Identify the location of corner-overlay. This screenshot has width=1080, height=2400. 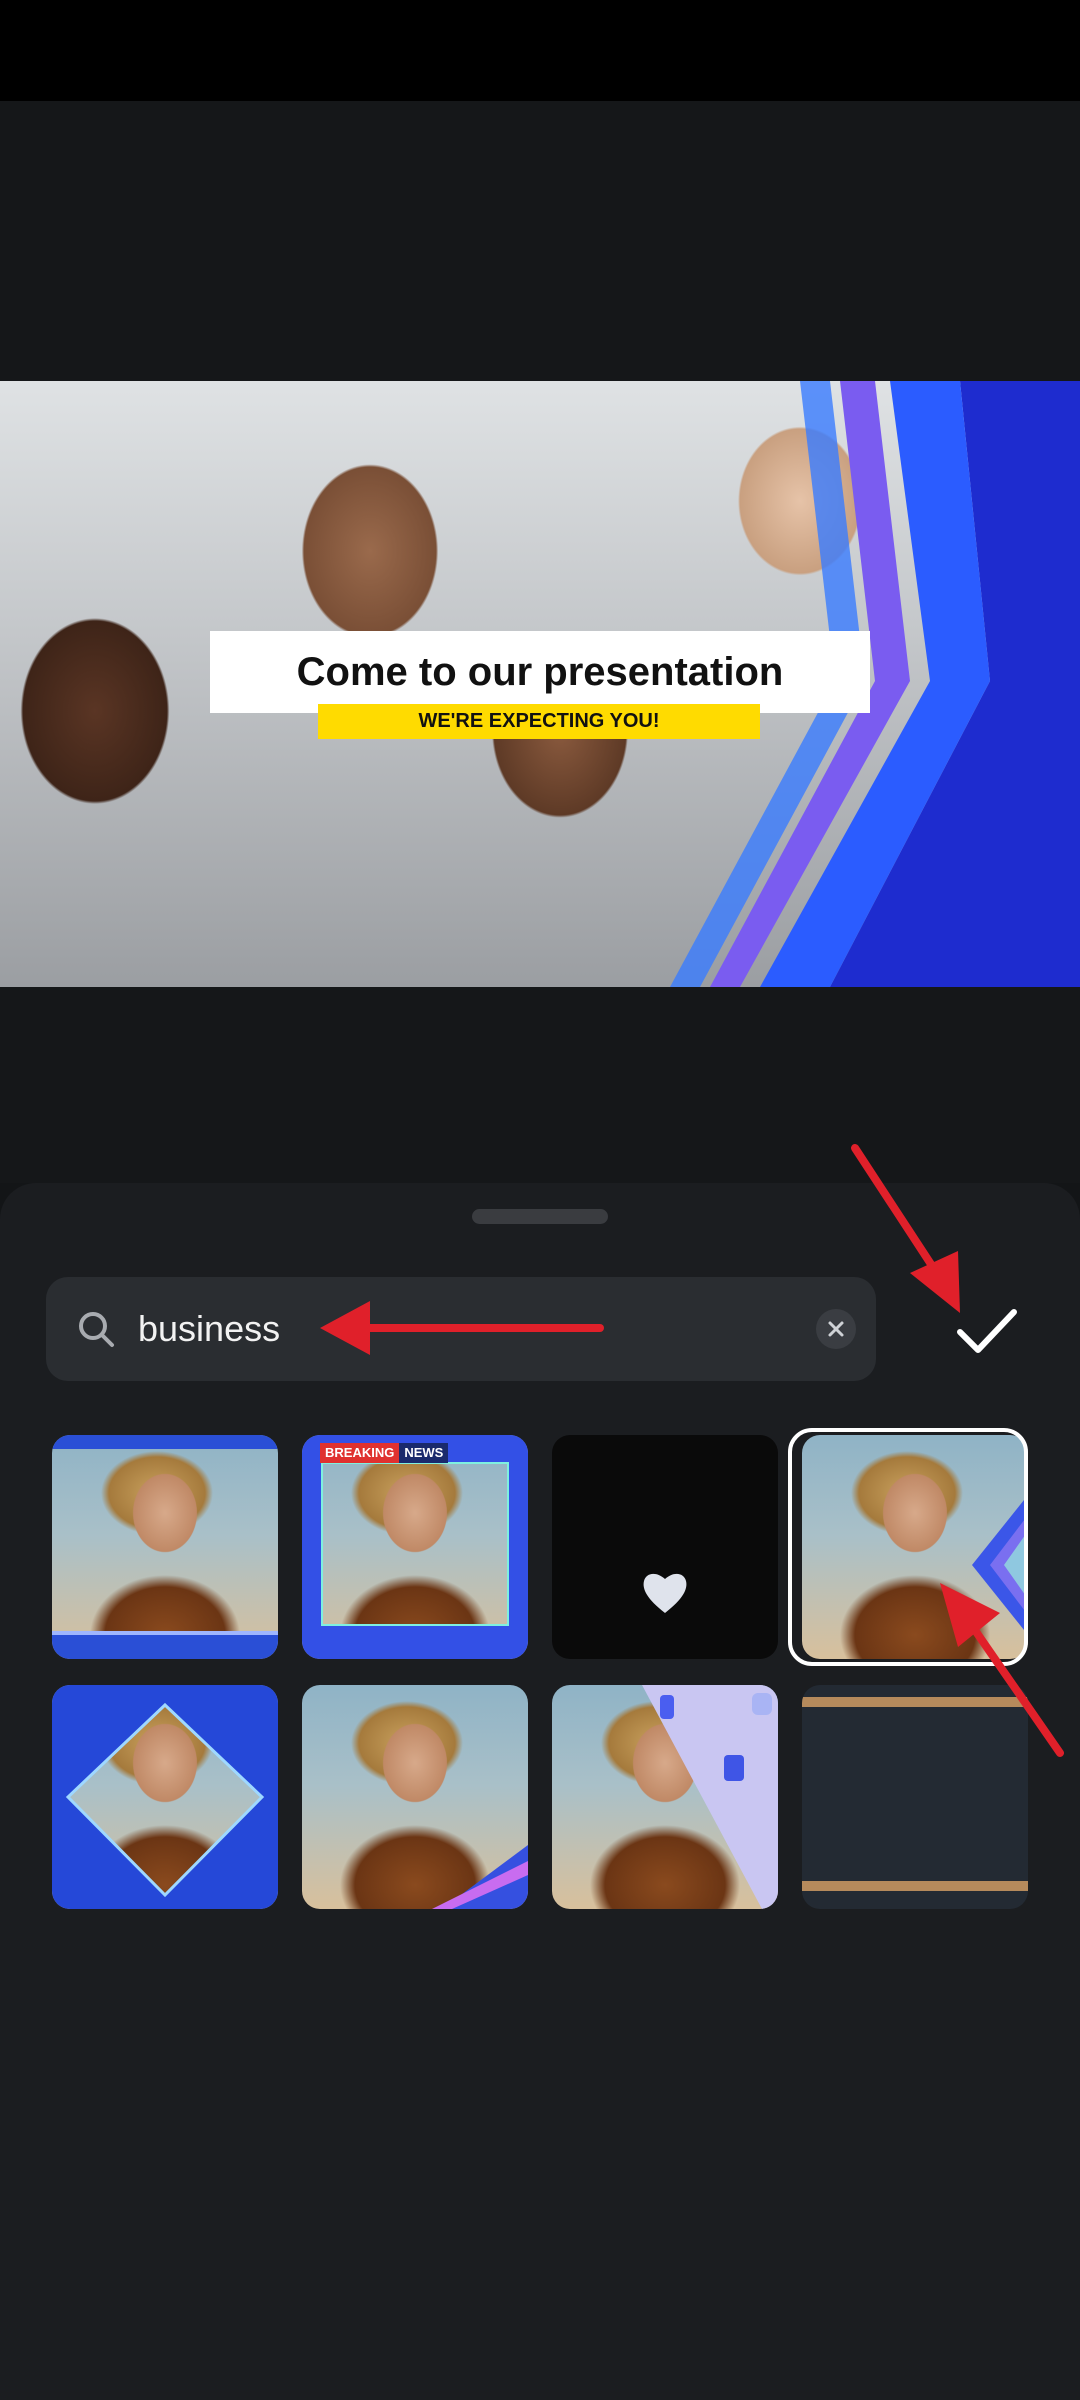
(480, 1877).